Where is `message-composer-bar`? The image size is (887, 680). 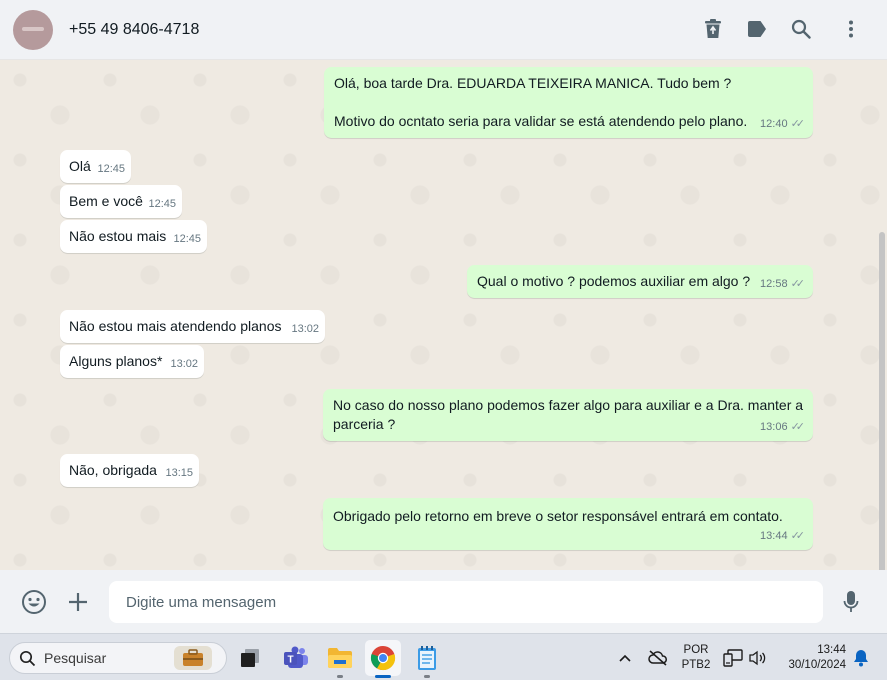 message-composer-bar is located at coordinates (443, 601).